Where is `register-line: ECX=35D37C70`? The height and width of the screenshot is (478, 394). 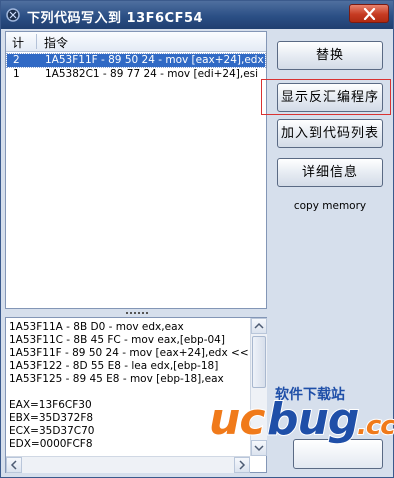 register-line: ECX=35D37C70 is located at coordinates (52, 431).